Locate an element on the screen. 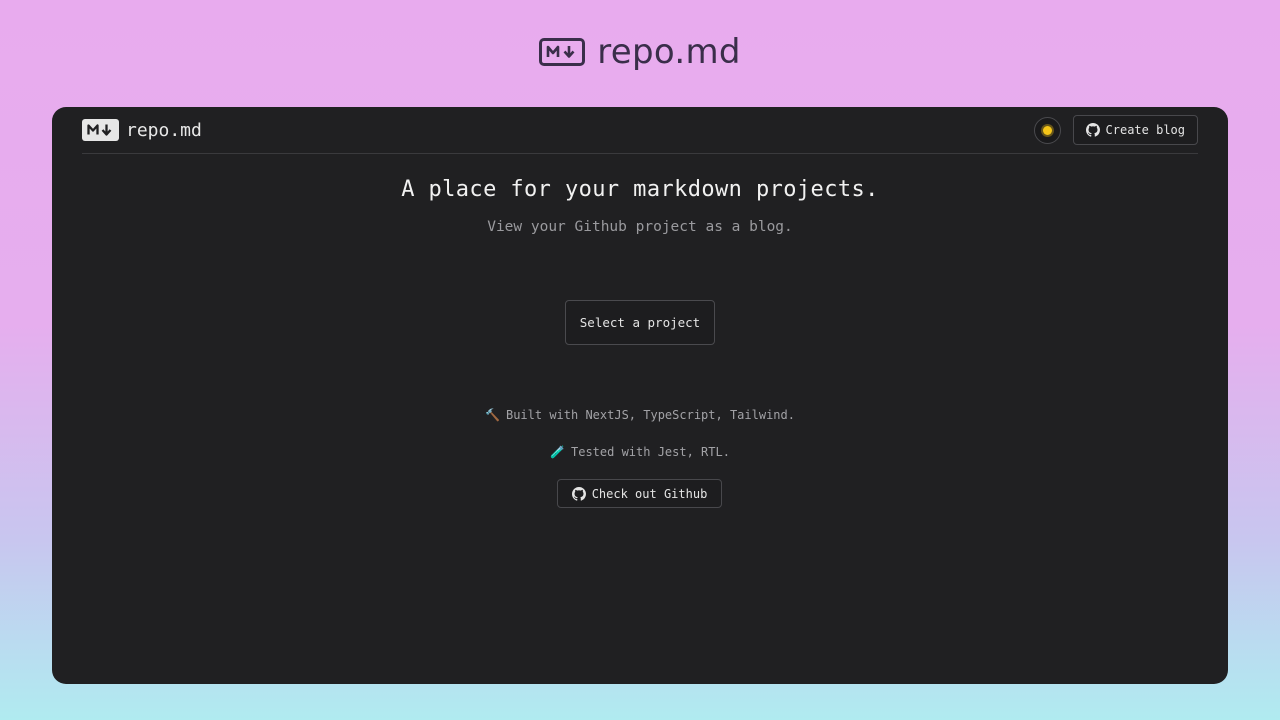  site-logo: repo.md is located at coordinates (142, 130).